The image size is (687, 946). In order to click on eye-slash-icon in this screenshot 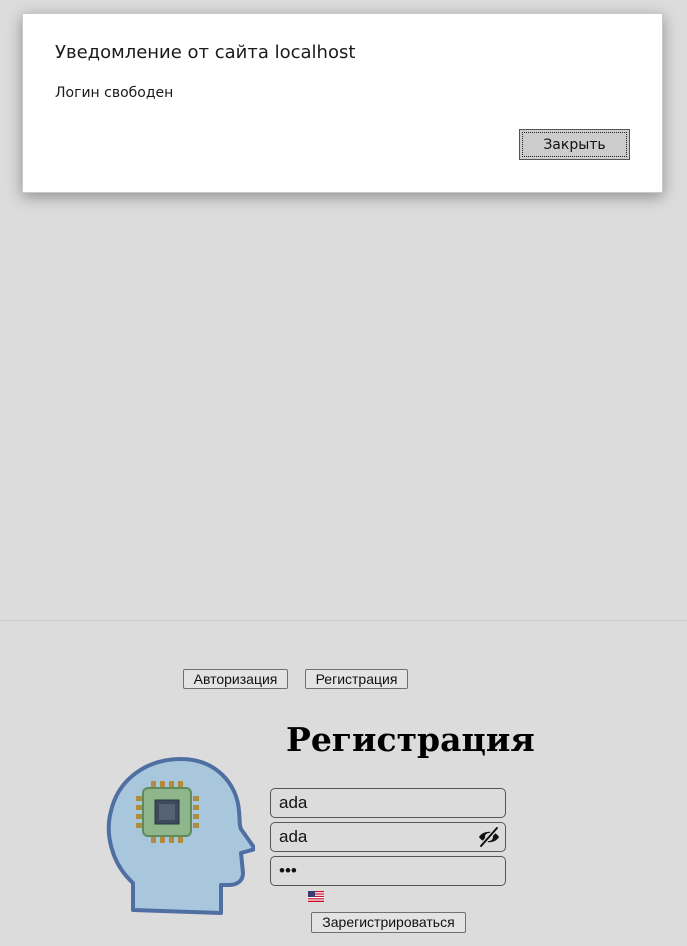, I will do `click(489, 837)`.